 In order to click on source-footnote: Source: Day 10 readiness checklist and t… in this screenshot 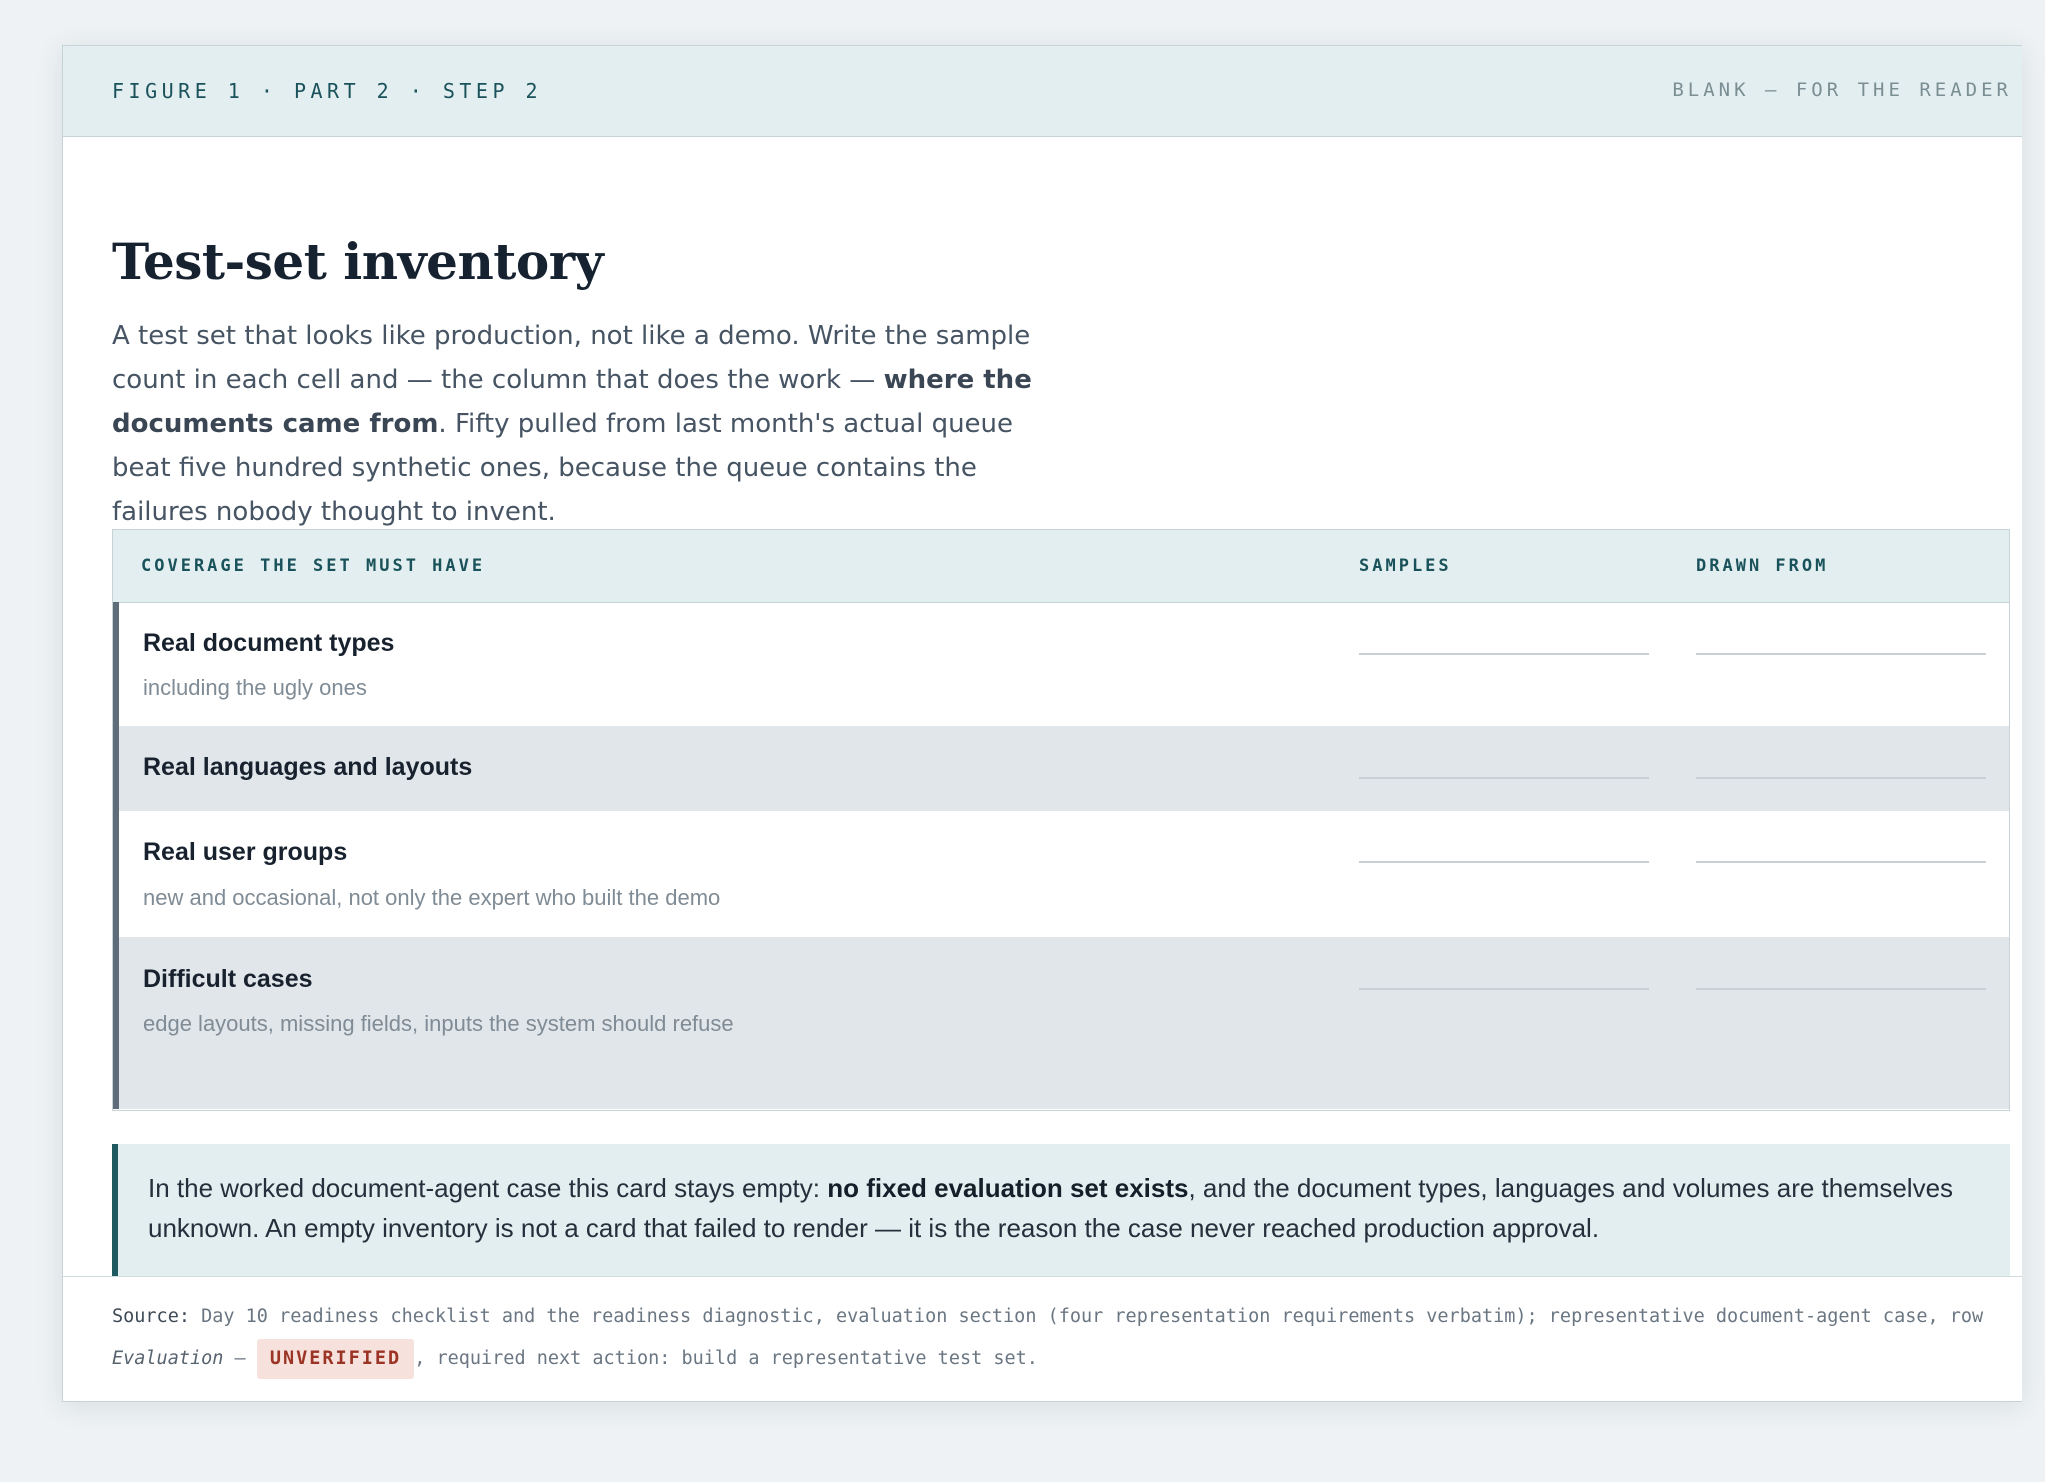, I will do `click(1062, 1338)`.